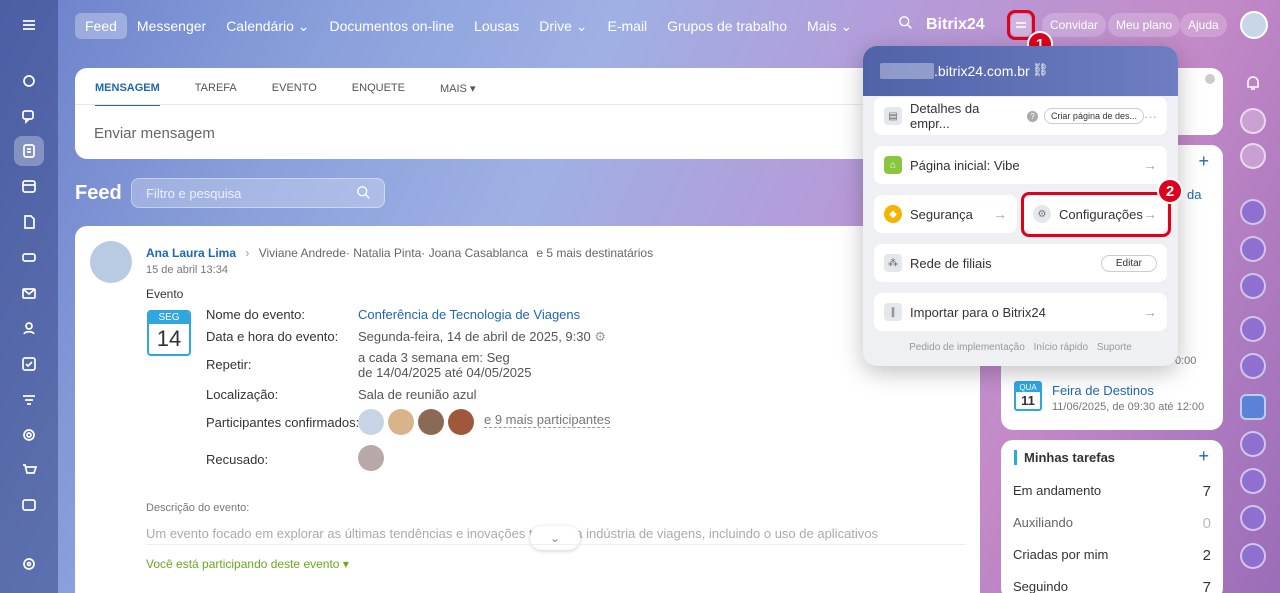  What do you see at coordinates (829, 26) in the screenshot?
I see `nav-more: Mais ⌄` at bounding box center [829, 26].